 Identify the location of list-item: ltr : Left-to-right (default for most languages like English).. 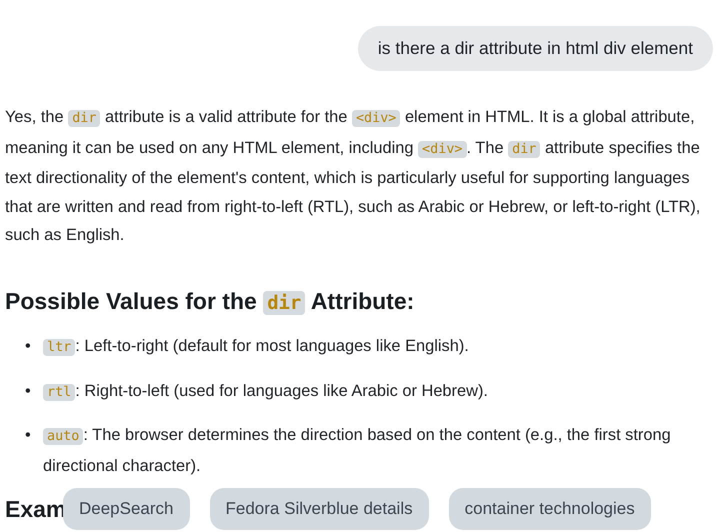
(378, 347).